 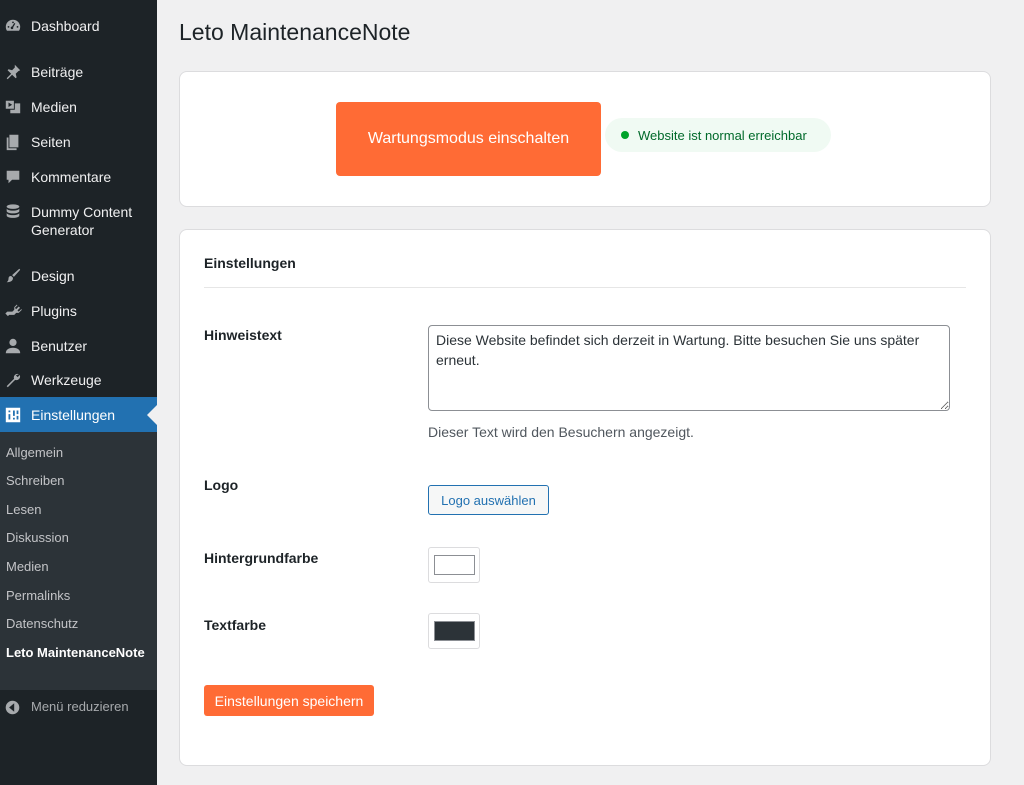 What do you see at coordinates (37, 538) in the screenshot?
I see `submenu-item-discussion: Diskussion` at bounding box center [37, 538].